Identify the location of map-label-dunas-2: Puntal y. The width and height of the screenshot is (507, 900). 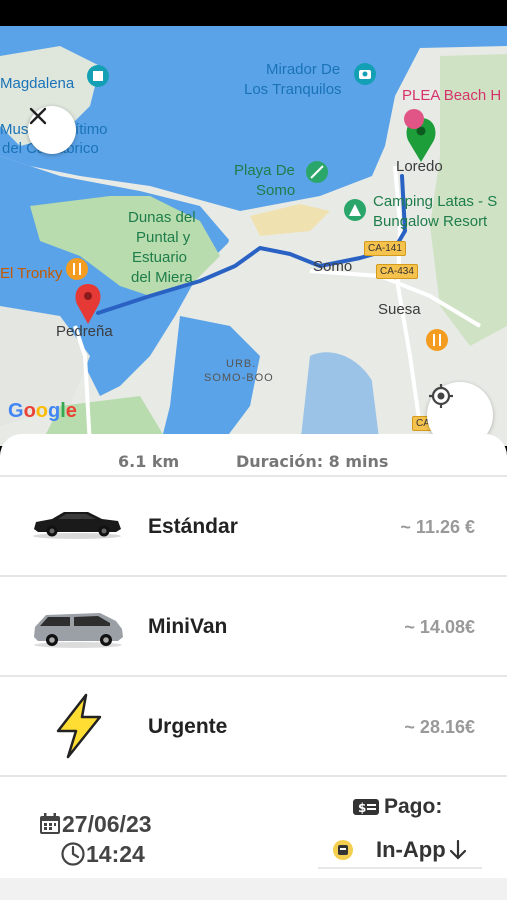
(163, 237).